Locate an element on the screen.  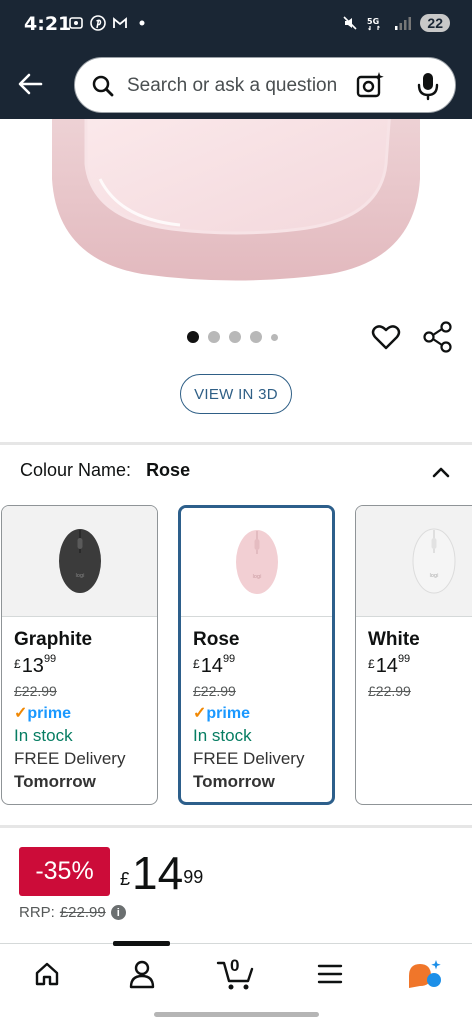
variant-name: Graphite is located at coordinates (53, 639).